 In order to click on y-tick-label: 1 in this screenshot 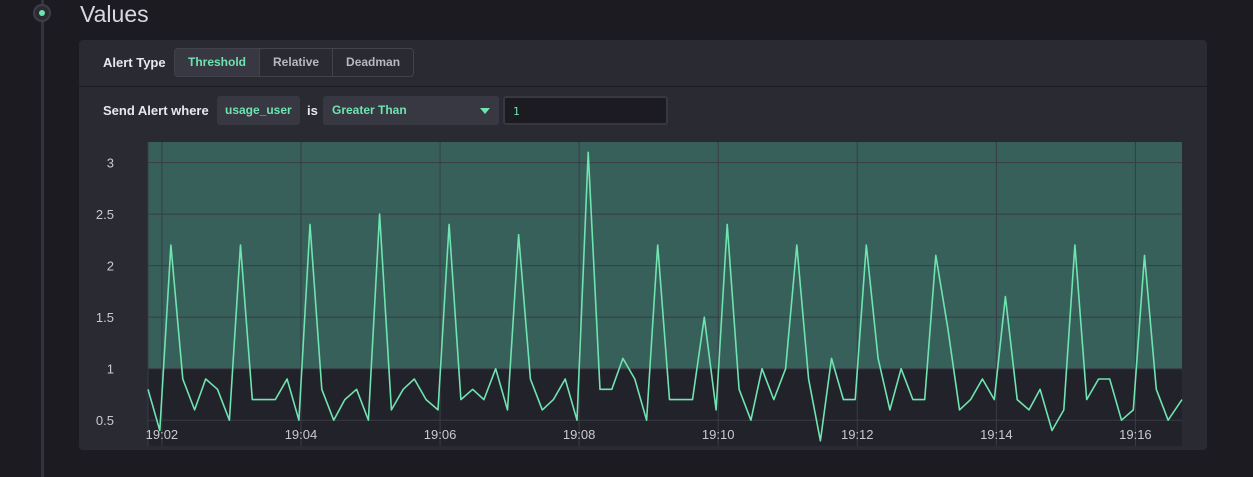, I will do `click(110, 369)`.